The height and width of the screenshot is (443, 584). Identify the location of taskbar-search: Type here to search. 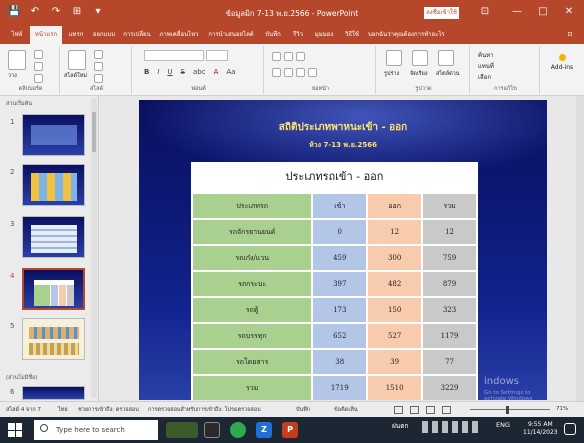
(96, 430).